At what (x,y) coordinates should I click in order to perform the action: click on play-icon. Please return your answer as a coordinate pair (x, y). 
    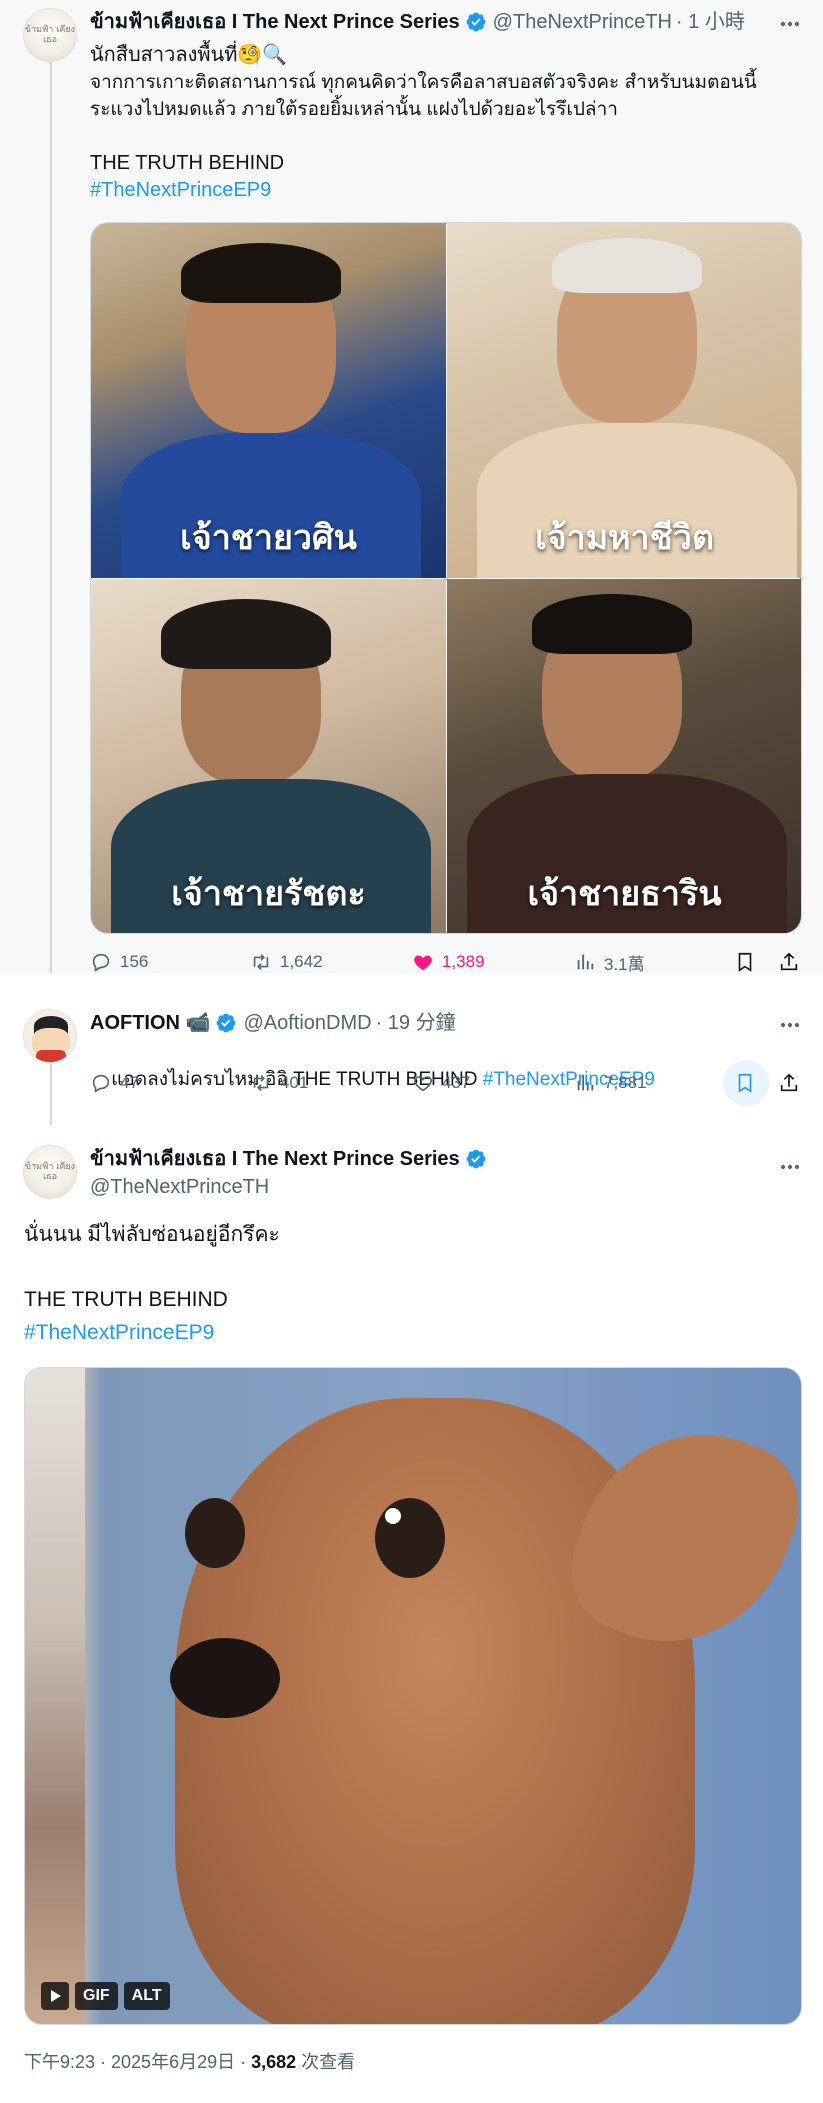
    Looking at the image, I should click on (56, 1996).